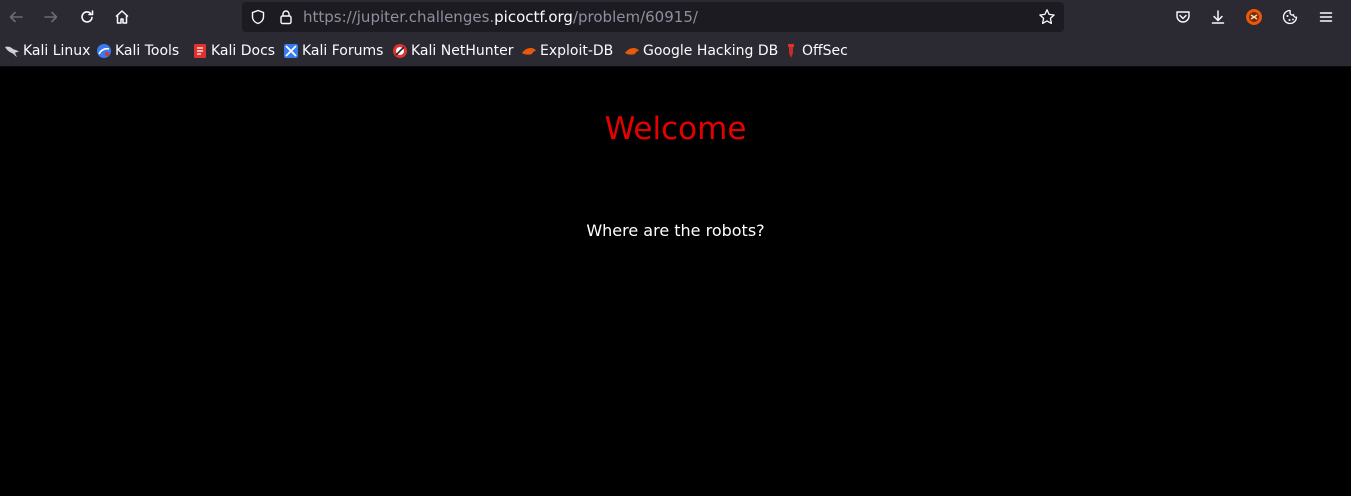 Image resolution: width=1351 pixels, height=496 pixels. What do you see at coordinates (675, 129) in the screenshot?
I see `page-heading: Welcome` at bounding box center [675, 129].